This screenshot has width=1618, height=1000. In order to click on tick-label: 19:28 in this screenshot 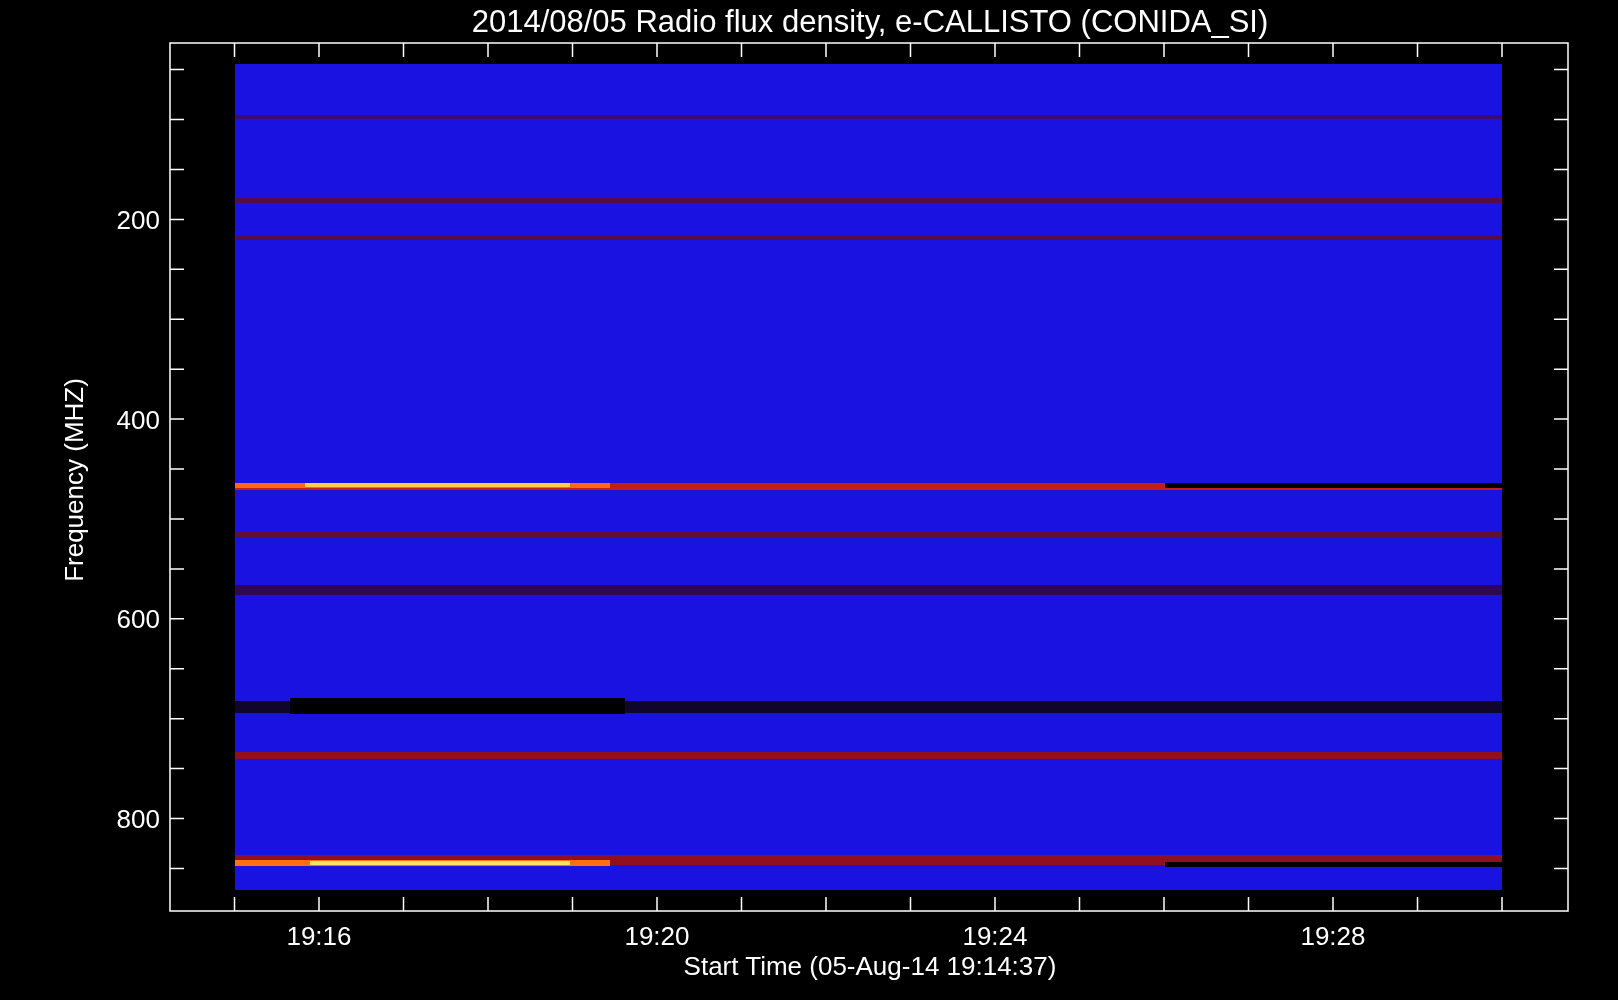, I will do `click(1333, 936)`.